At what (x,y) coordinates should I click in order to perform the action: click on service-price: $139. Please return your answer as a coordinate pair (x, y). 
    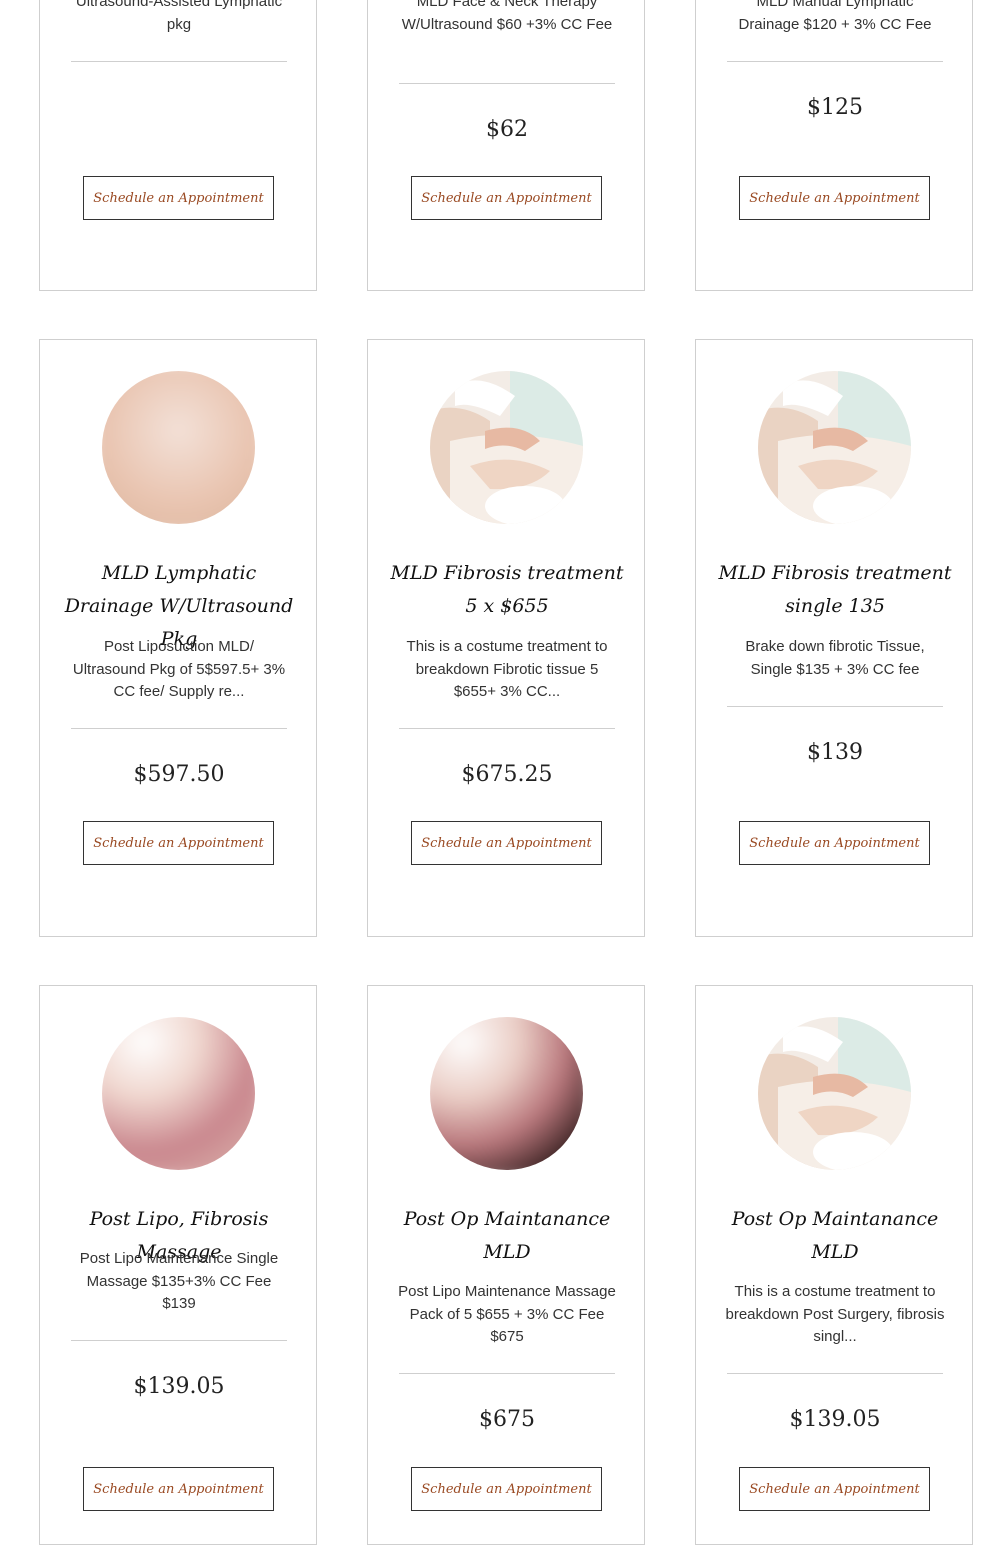
    Looking at the image, I should click on (835, 752).